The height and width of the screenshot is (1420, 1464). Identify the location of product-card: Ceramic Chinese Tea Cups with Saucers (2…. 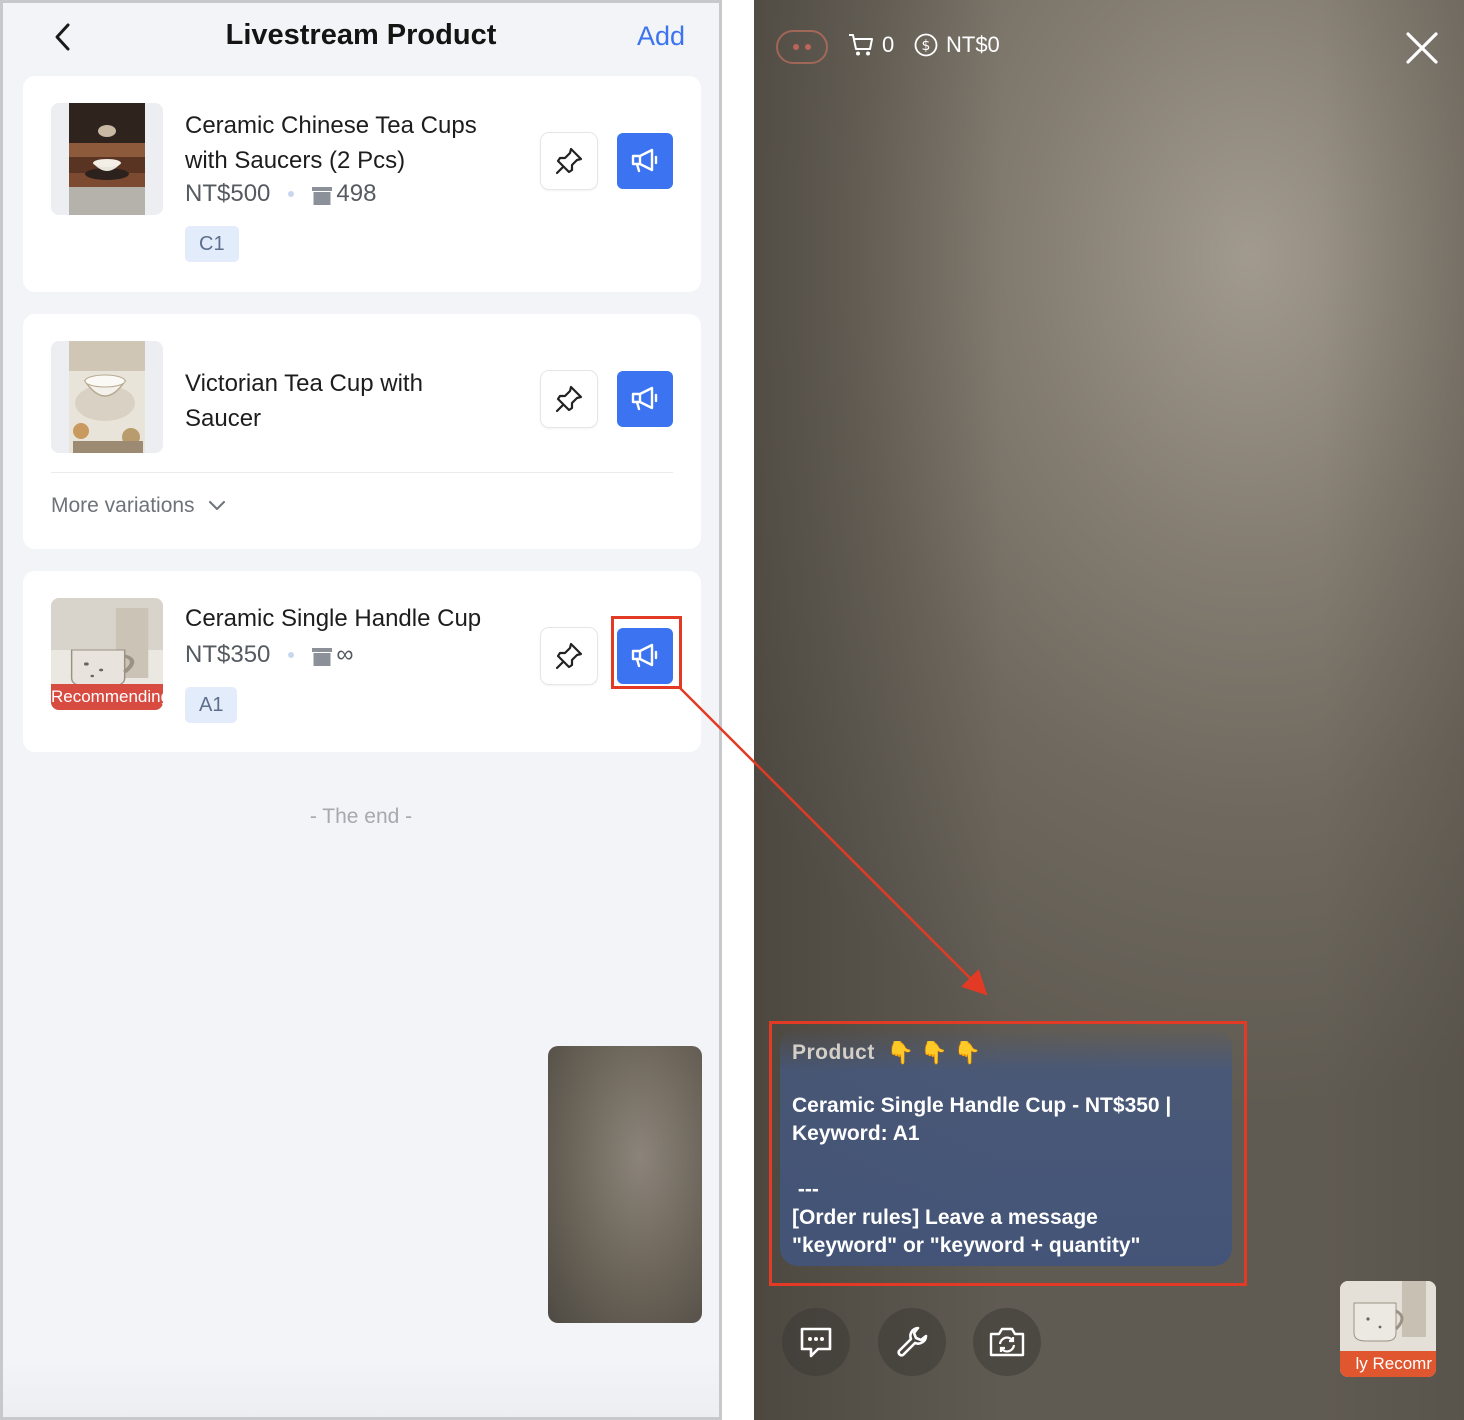
(362, 184).